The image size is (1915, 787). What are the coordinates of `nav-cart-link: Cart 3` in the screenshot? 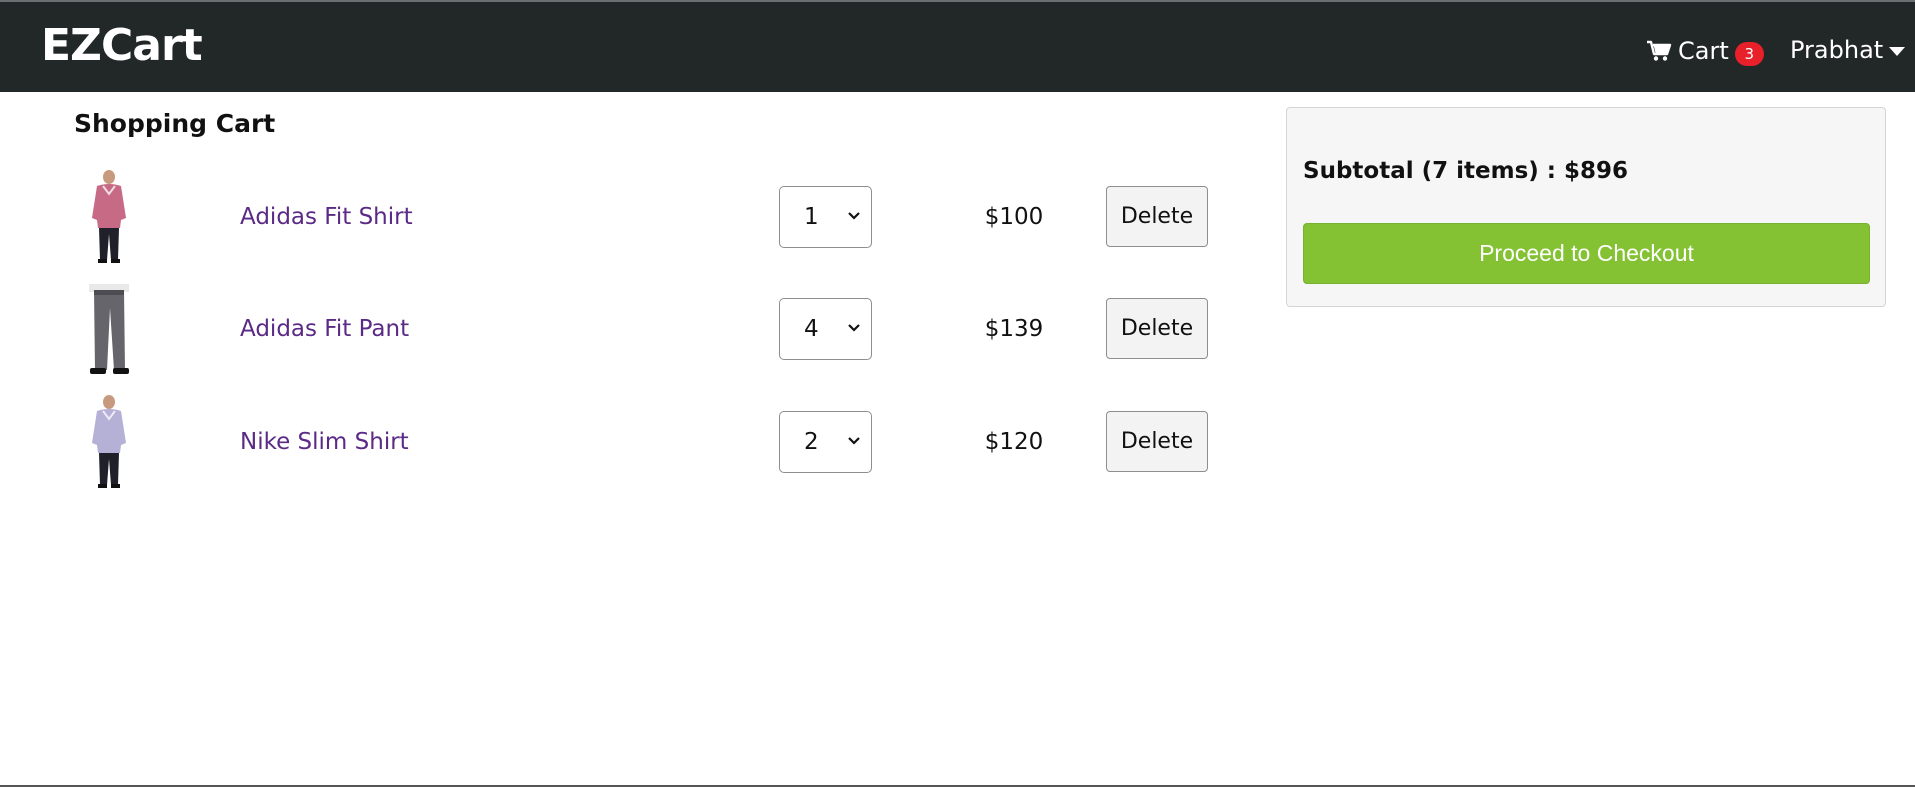 It's located at (1705, 51).